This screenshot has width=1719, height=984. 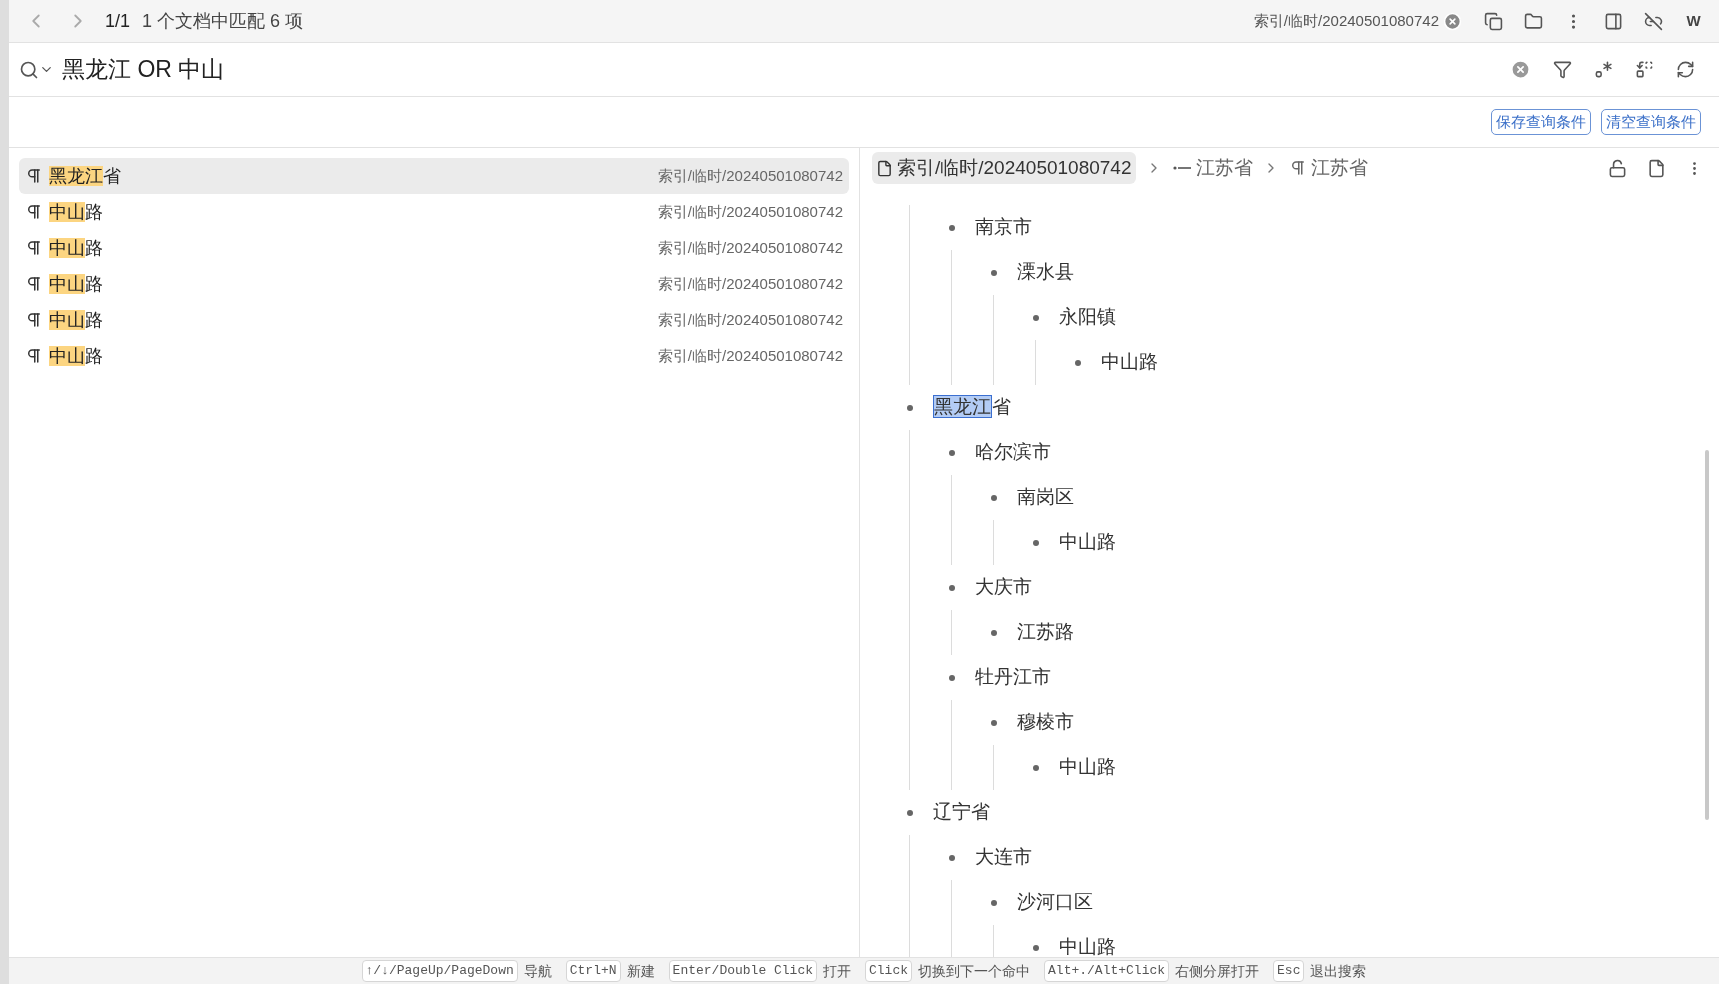 I want to click on search-field: 黑龙江 OR 中山, so click(x=786, y=69).